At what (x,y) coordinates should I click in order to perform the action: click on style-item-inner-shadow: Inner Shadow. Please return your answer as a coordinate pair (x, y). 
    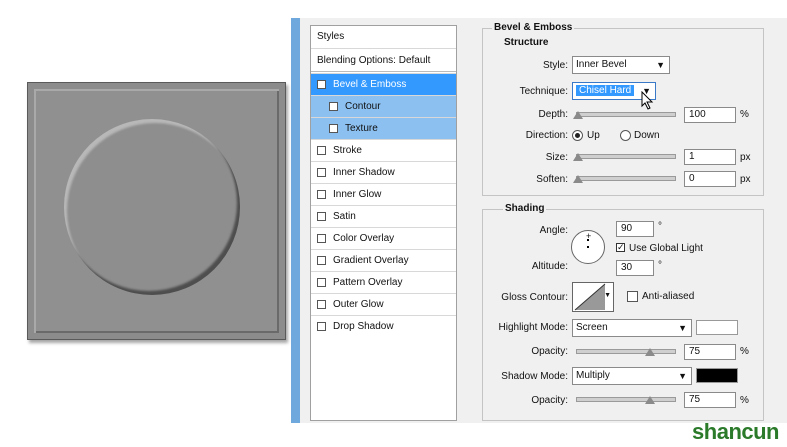
    Looking at the image, I should click on (383, 172).